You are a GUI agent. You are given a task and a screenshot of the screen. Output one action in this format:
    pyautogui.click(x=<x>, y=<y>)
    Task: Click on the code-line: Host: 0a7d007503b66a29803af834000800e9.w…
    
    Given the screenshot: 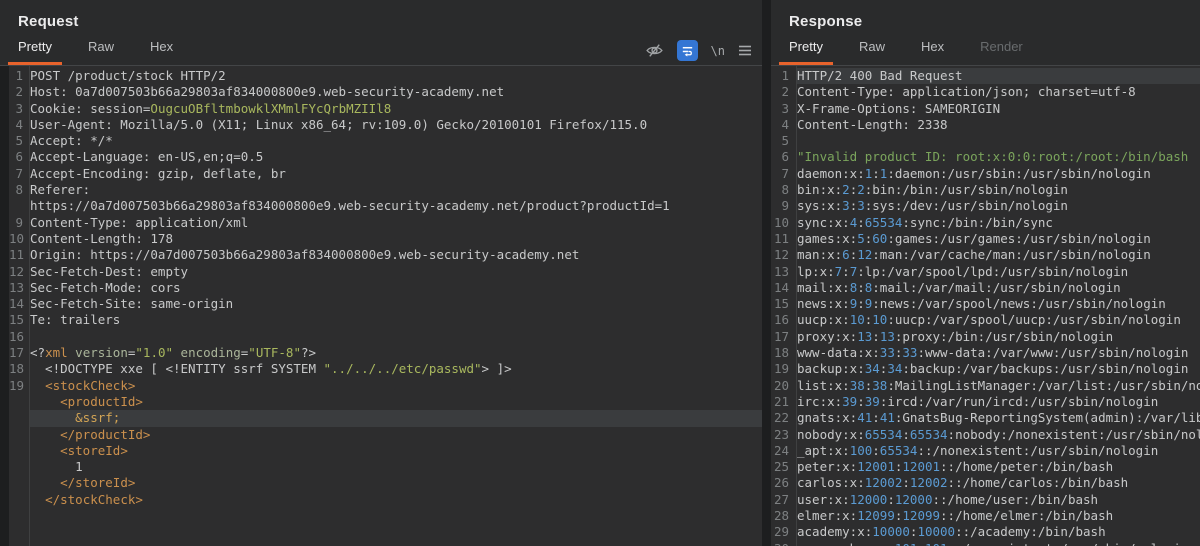 What is the action you would take?
    pyautogui.click(x=267, y=92)
    